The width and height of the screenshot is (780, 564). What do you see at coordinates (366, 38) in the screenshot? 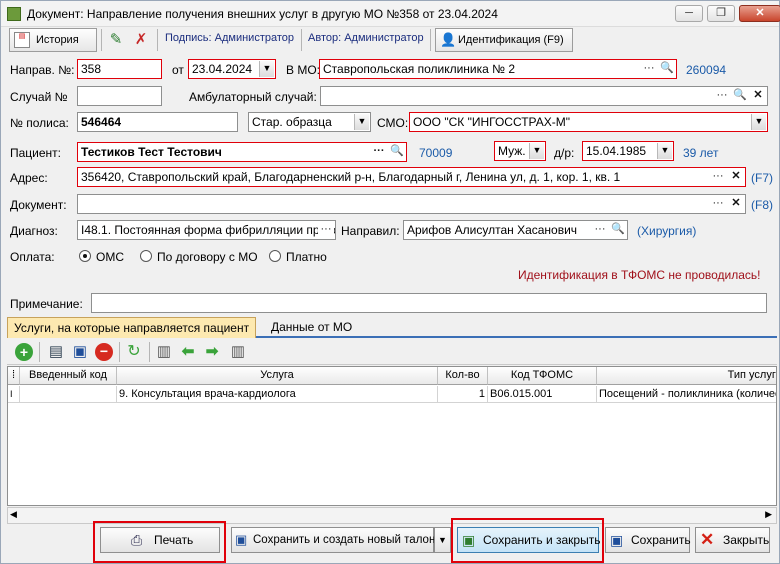
I see `author-info: Автор: Администратор` at bounding box center [366, 38].